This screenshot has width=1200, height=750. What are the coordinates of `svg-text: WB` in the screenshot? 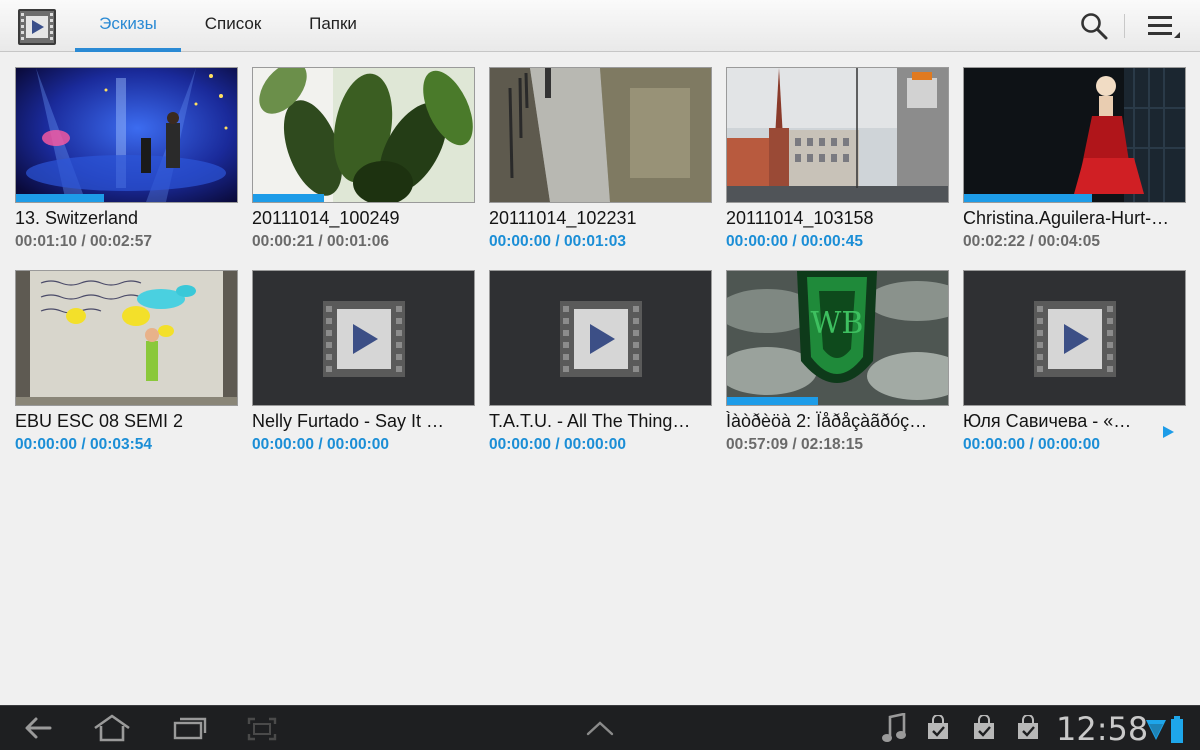 It's located at (837, 323).